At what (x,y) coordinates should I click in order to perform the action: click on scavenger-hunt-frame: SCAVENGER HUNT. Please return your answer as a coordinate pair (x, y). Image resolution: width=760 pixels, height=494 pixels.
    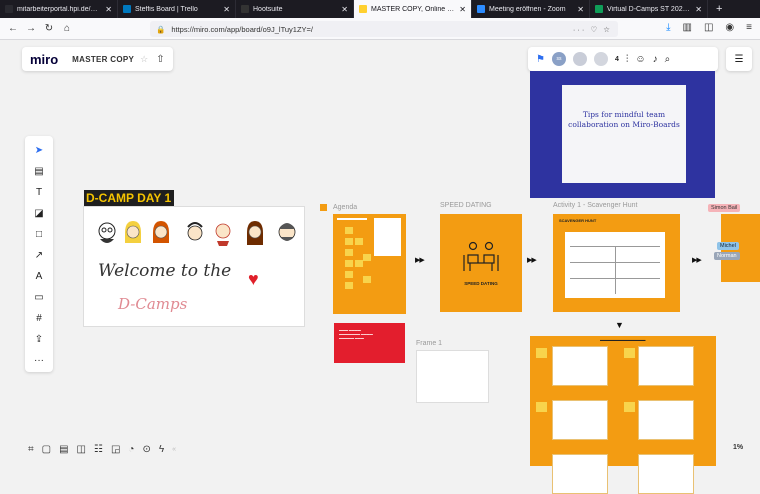
    Looking at the image, I should click on (616, 263).